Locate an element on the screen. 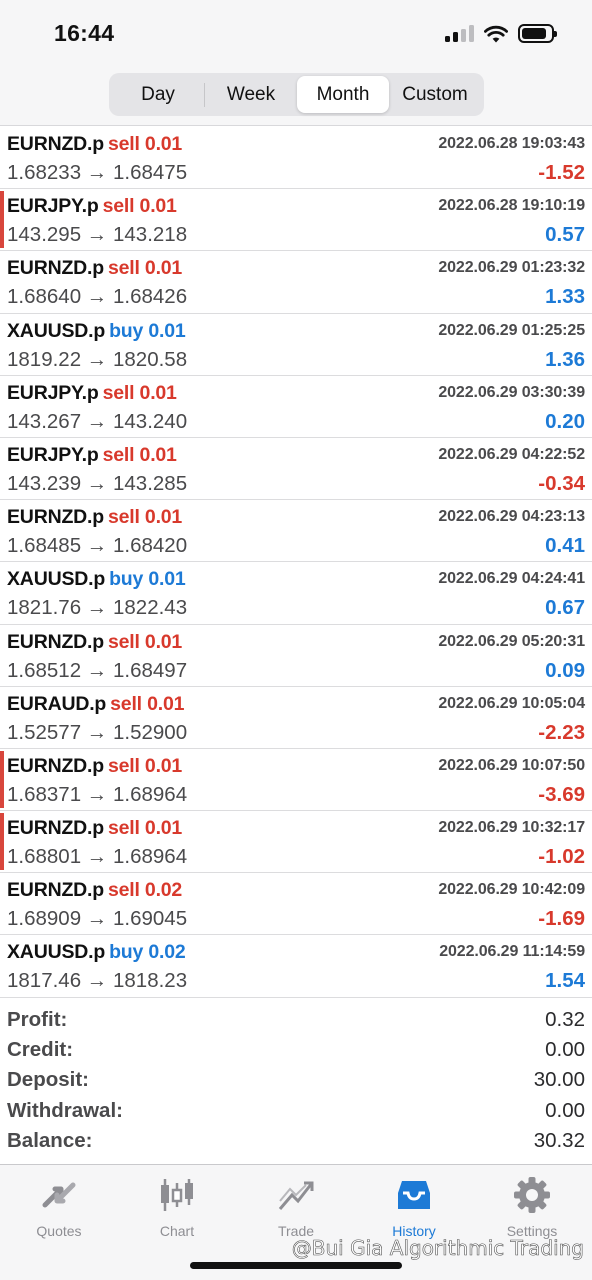 The image size is (592, 1280). quotes-icon is located at coordinates (59, 1195).